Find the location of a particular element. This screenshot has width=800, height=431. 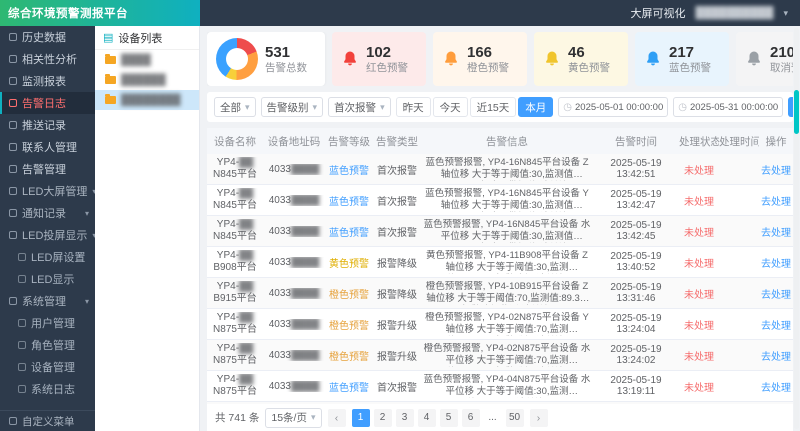

quick-range-button: 本月 is located at coordinates (536, 107).